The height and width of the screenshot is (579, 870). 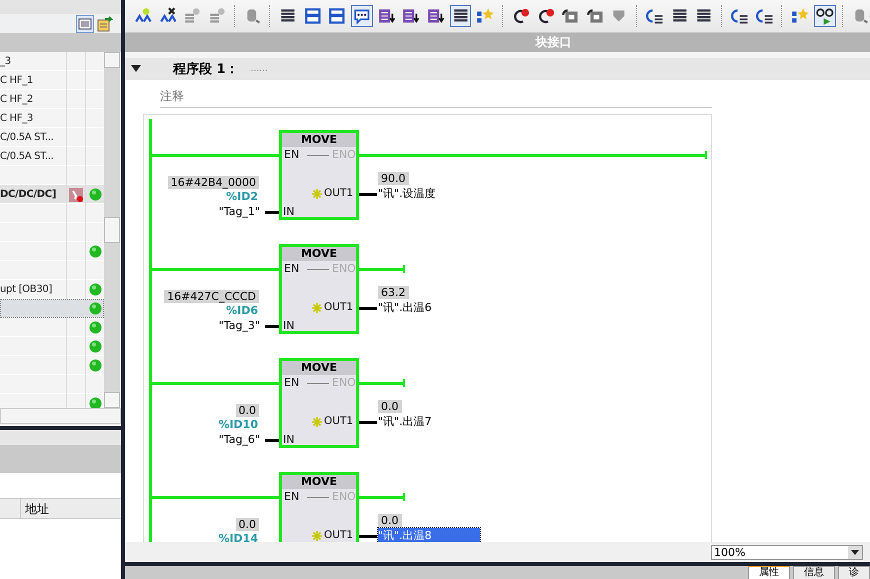 I want to click on output-operand: "讯".出温8, so click(x=429, y=535).